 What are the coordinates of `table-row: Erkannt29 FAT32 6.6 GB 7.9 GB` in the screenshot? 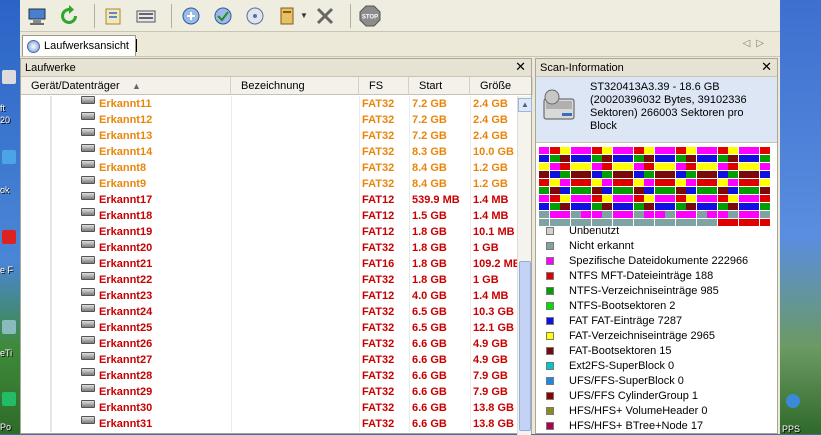 It's located at (269, 392).